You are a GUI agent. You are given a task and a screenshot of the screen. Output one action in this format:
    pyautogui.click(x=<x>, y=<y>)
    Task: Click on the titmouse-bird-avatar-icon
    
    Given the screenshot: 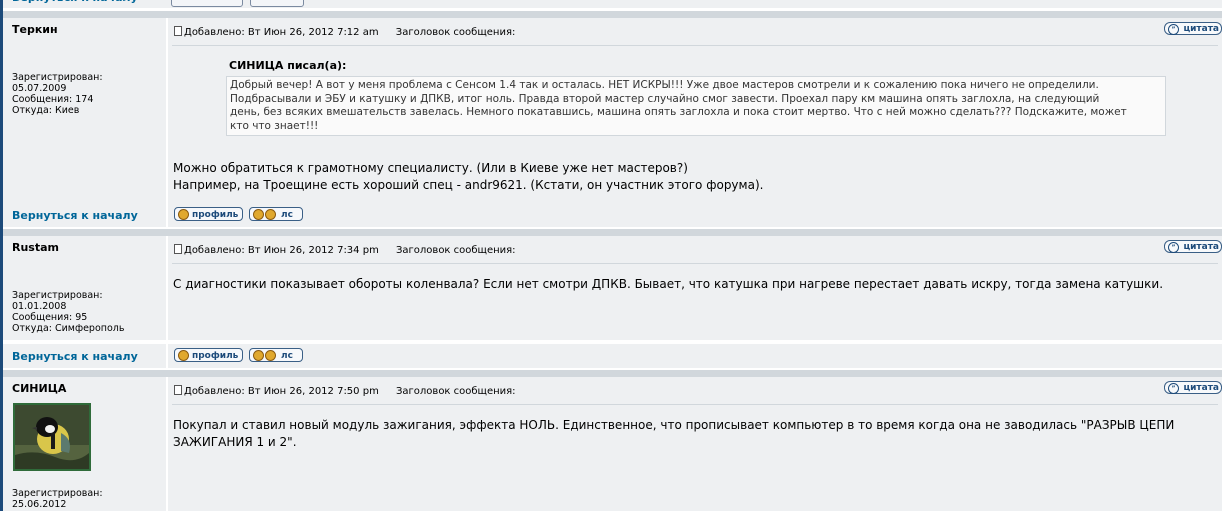 What is the action you would take?
    pyautogui.click(x=52, y=437)
    